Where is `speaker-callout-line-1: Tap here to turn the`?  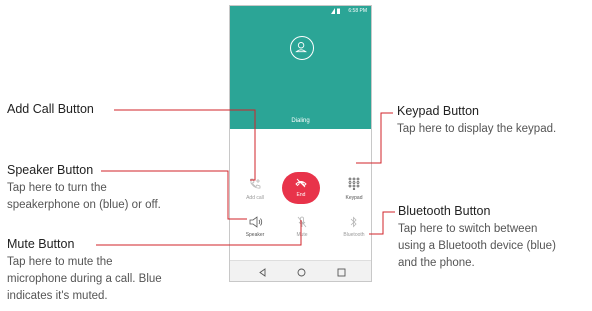
speaker-callout-line-1: Tap here to turn the is located at coordinates (57, 188).